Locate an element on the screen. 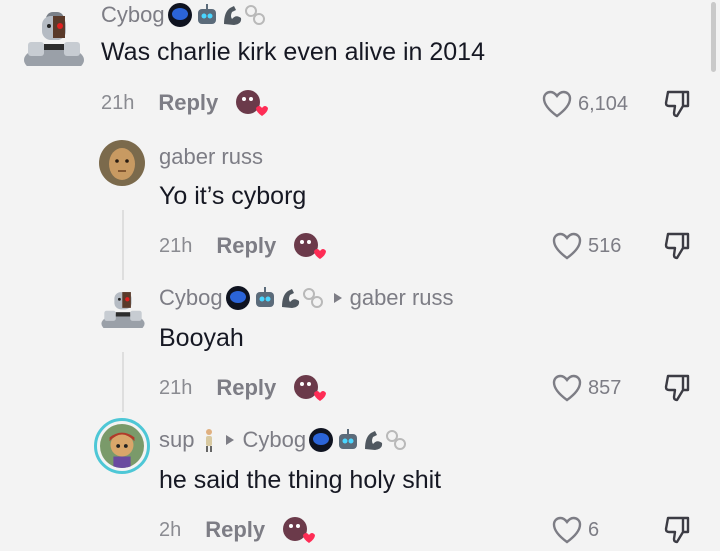 The image size is (720, 551). comment-username: gaber russ is located at coordinates (211, 157).